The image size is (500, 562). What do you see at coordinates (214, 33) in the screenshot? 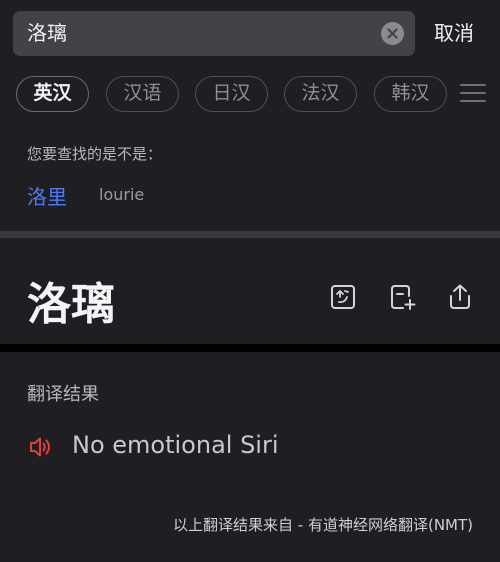
I see `search-bar: 洛璃` at bounding box center [214, 33].